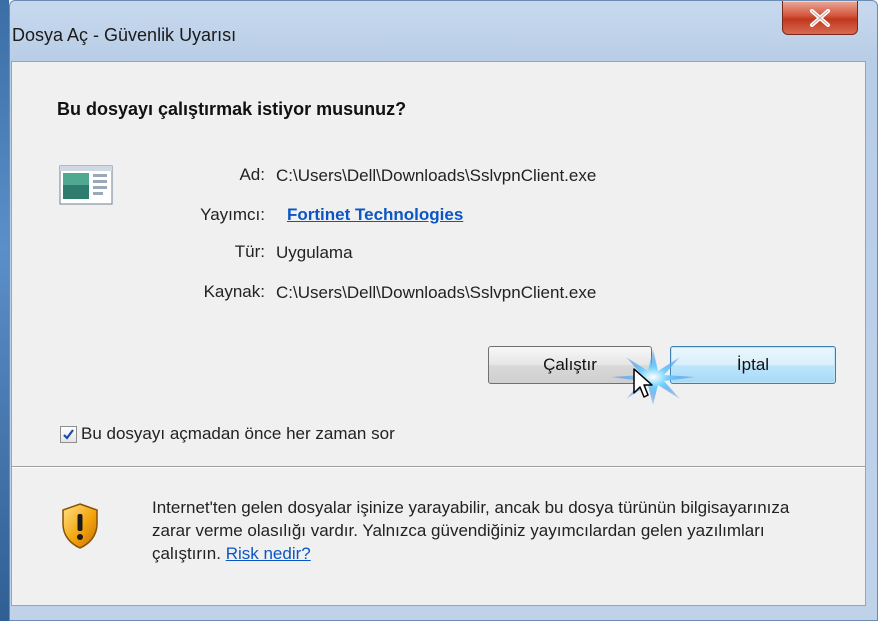 The height and width of the screenshot is (621, 878). Describe the element at coordinates (249, 251) in the screenshot. I see `type-label: Tür:` at that location.